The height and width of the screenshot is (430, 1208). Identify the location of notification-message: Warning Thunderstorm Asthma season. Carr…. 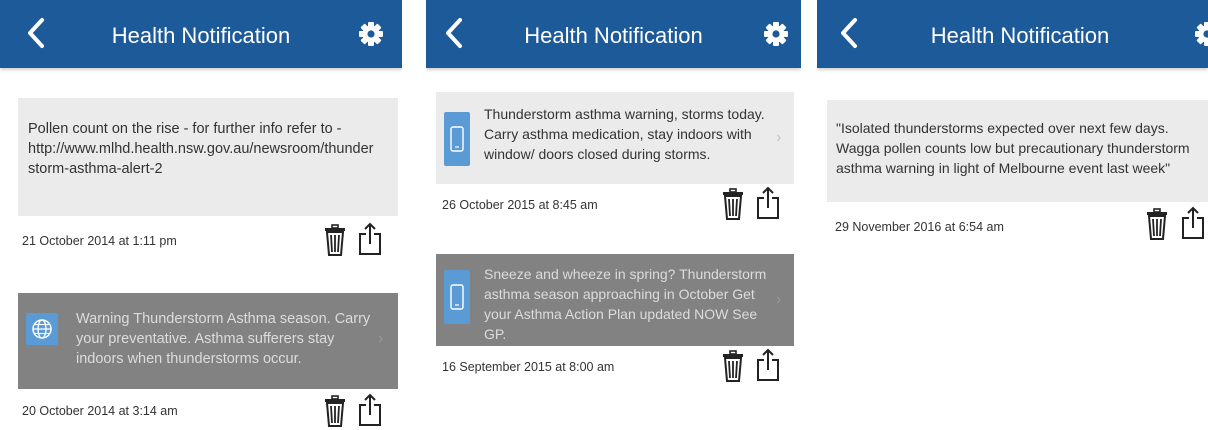
(223, 339).